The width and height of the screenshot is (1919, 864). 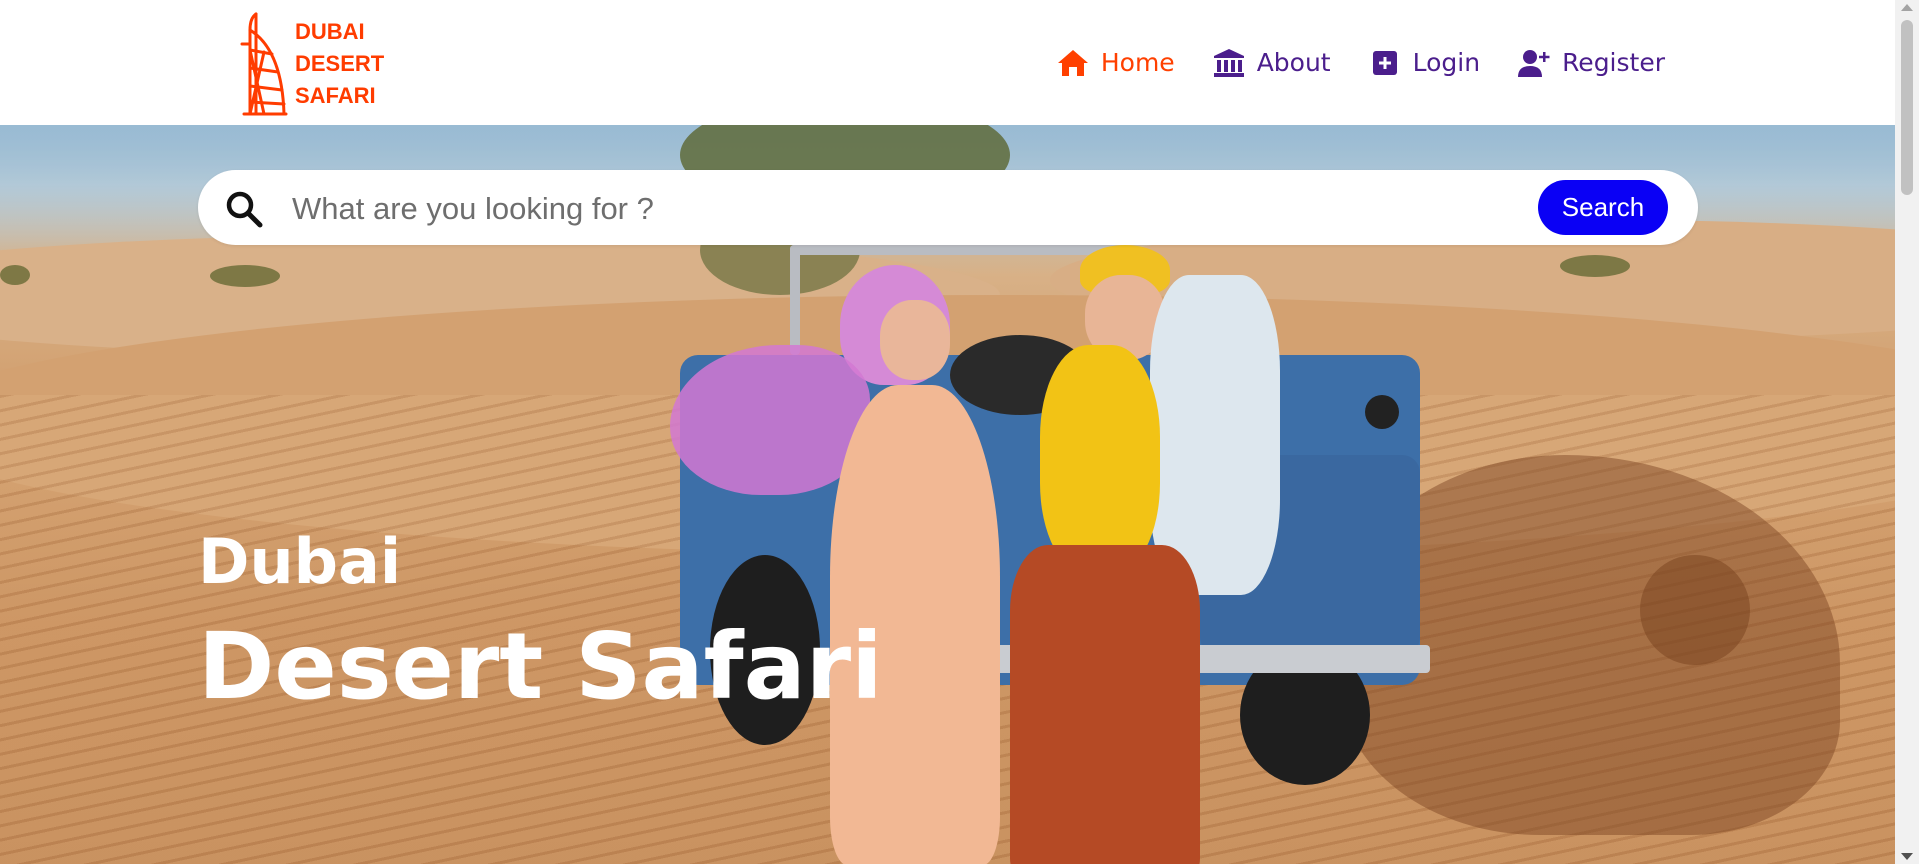 I want to click on search-button: Search, so click(x=1603, y=207).